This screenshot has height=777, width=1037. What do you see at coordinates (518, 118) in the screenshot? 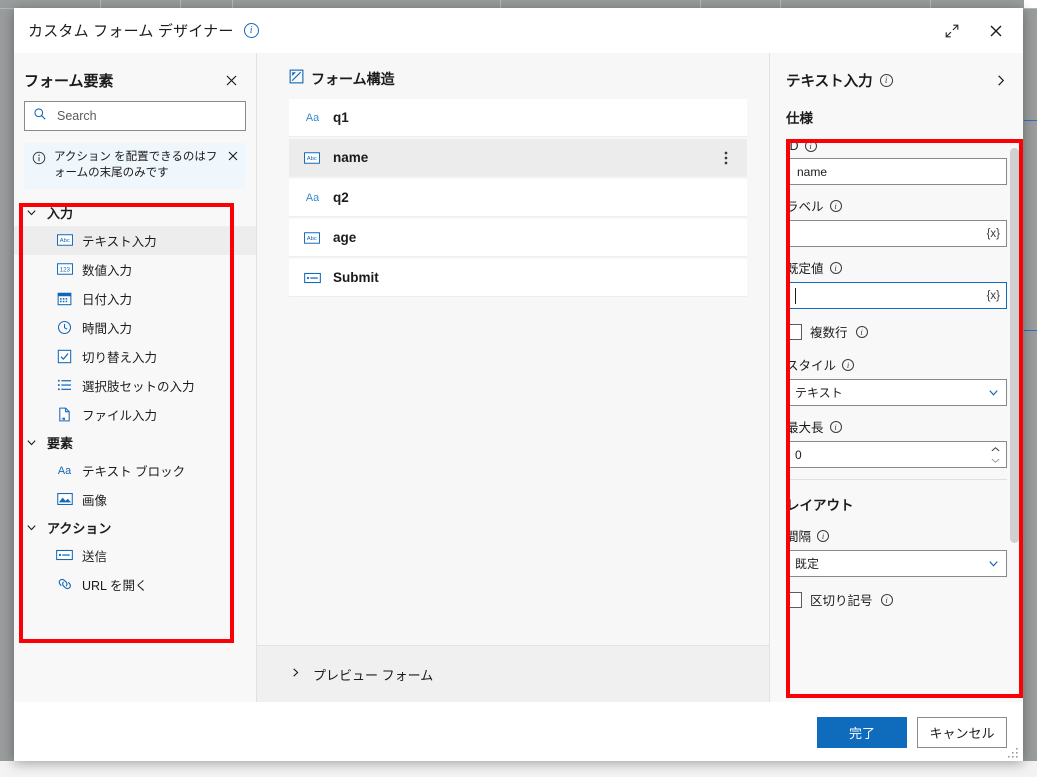
I see `form-row-q1: Aa q1` at bounding box center [518, 118].